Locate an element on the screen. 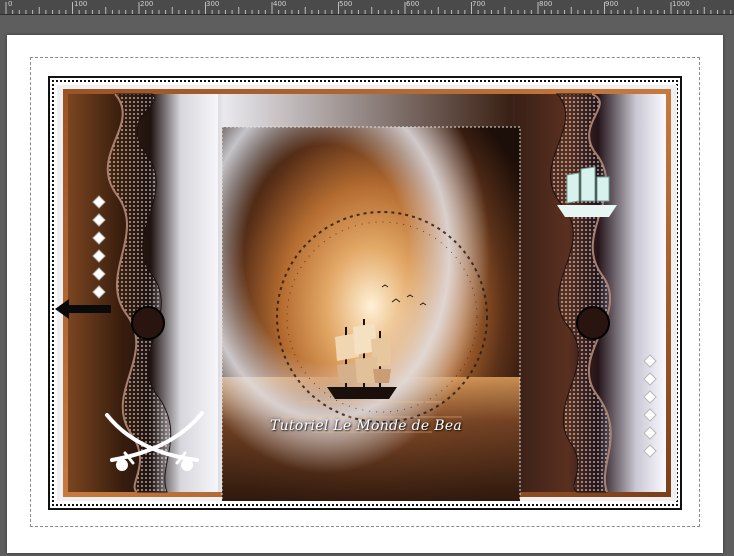 This screenshot has height=556, width=734. ruler-label: 800 is located at coordinates (546, 4).